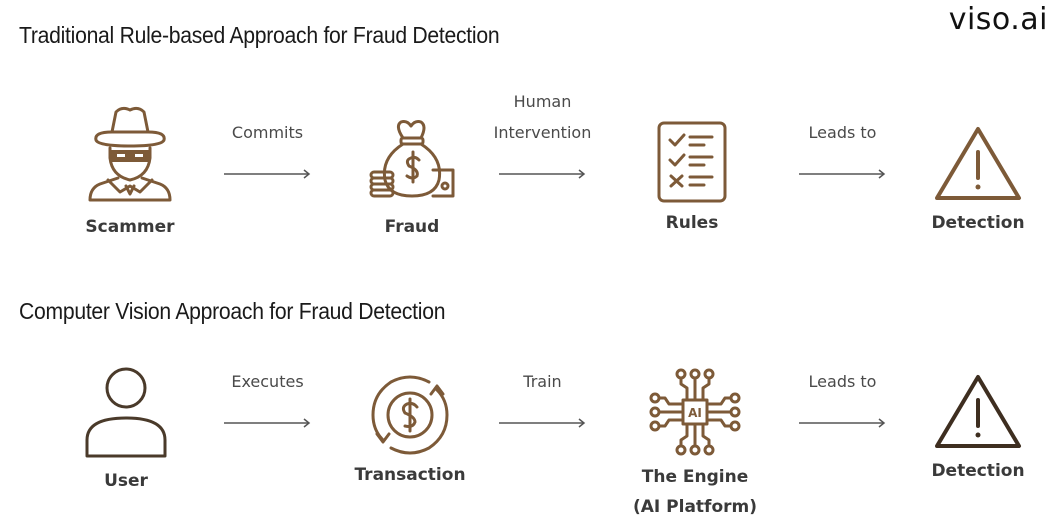 The height and width of the screenshot is (530, 1060). I want to click on node-rules: Rules, so click(692, 179).